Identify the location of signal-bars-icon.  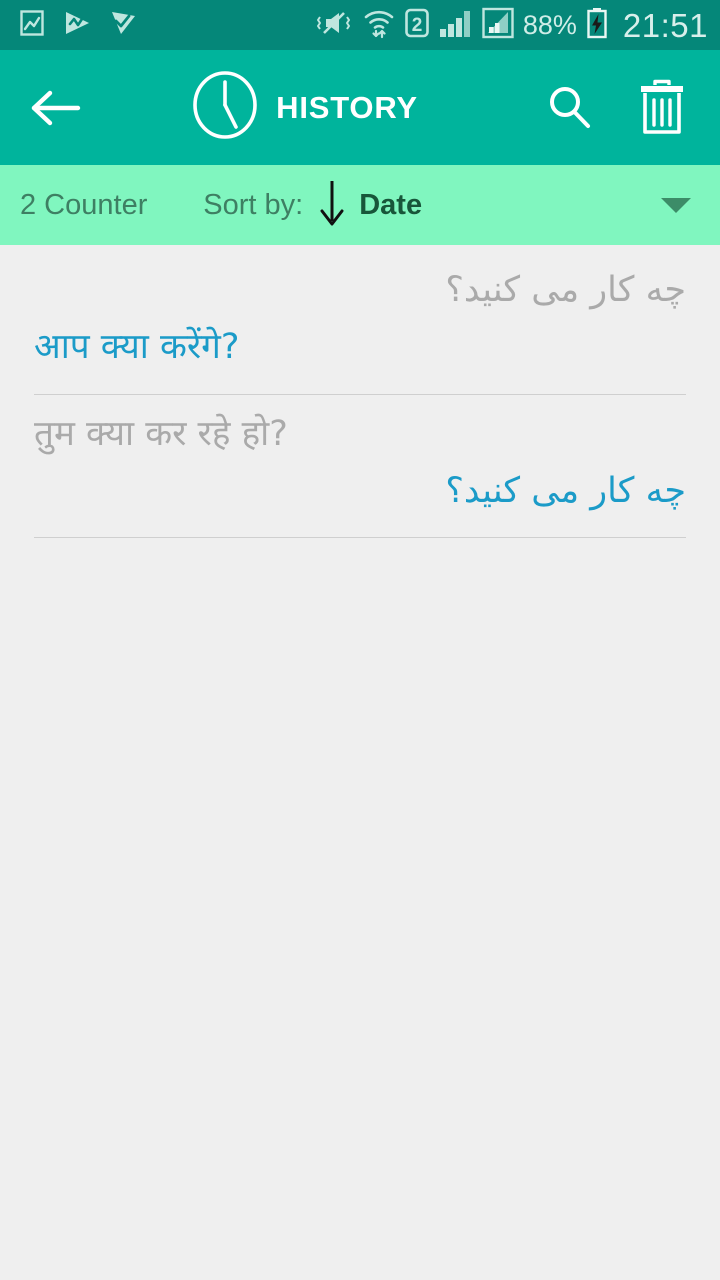
(456, 25).